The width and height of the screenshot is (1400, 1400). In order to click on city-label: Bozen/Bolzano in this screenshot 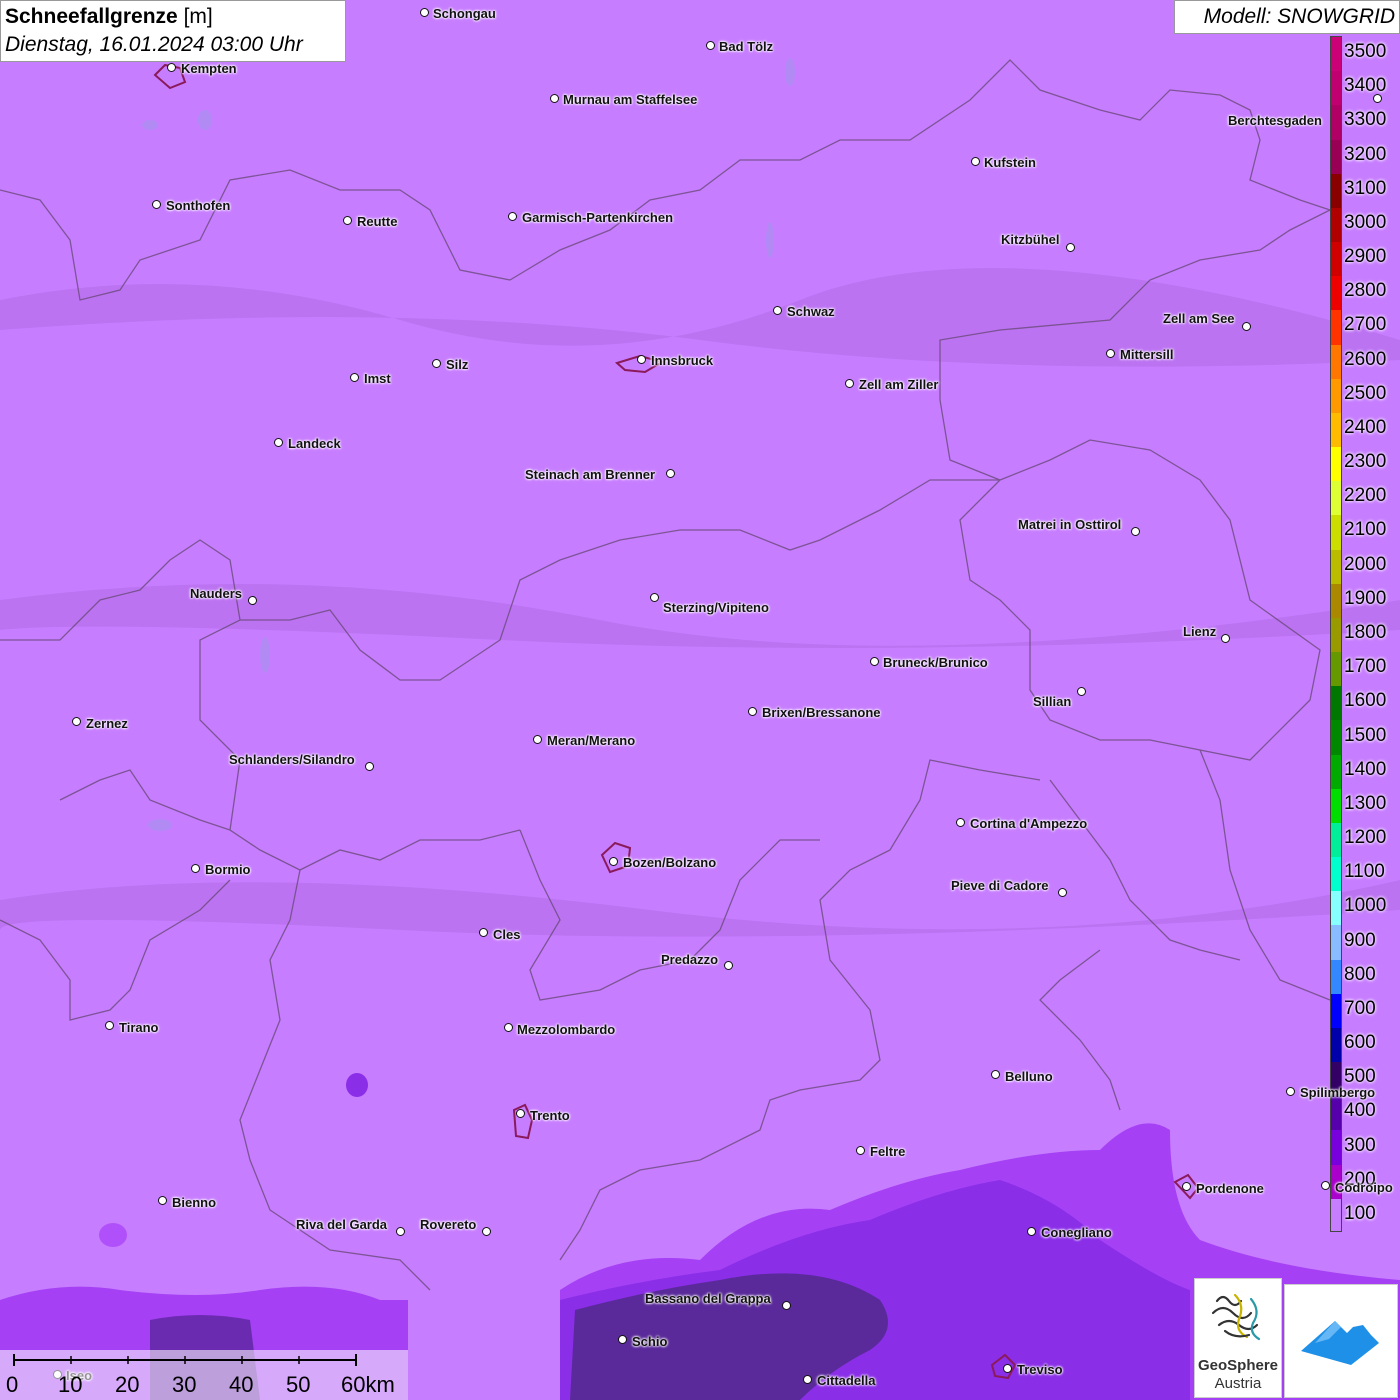, I will do `click(670, 862)`.